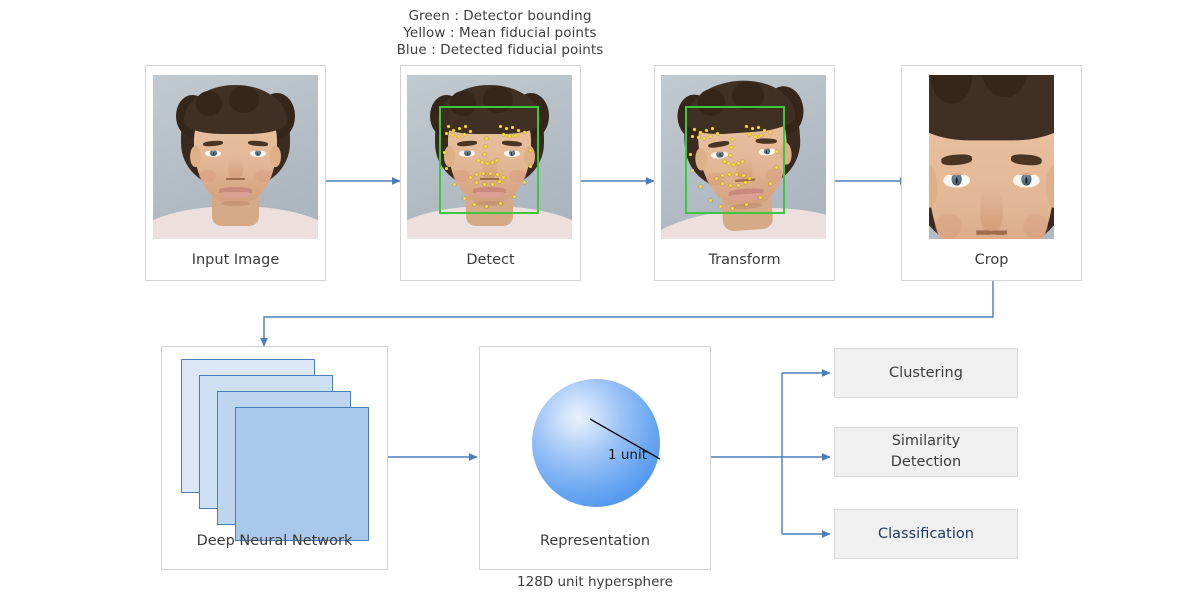 The height and width of the screenshot is (601, 1200). I want to click on output-label-clustering: Clustering, so click(926, 372).